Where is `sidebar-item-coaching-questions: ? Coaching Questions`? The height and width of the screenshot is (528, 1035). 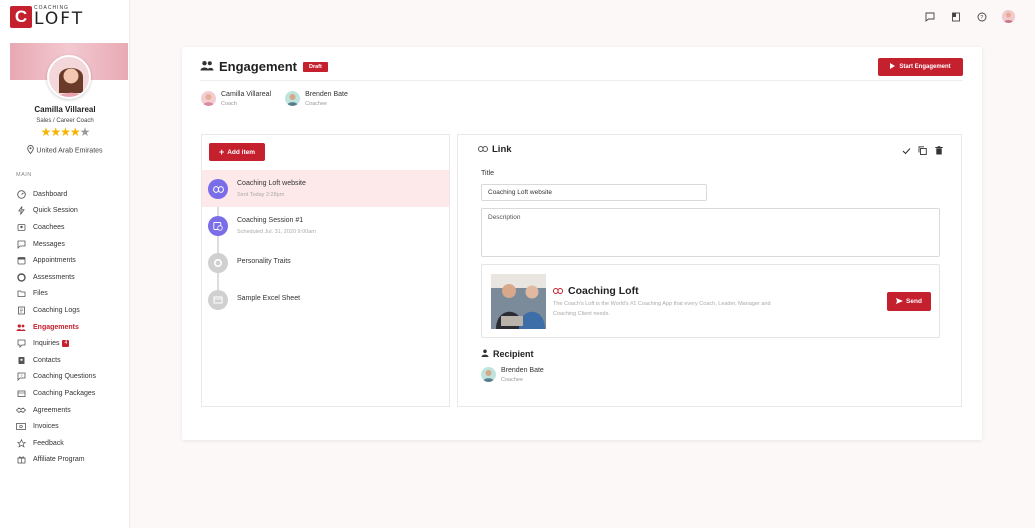 sidebar-item-coaching-questions: ? Coaching Questions is located at coordinates (72, 377).